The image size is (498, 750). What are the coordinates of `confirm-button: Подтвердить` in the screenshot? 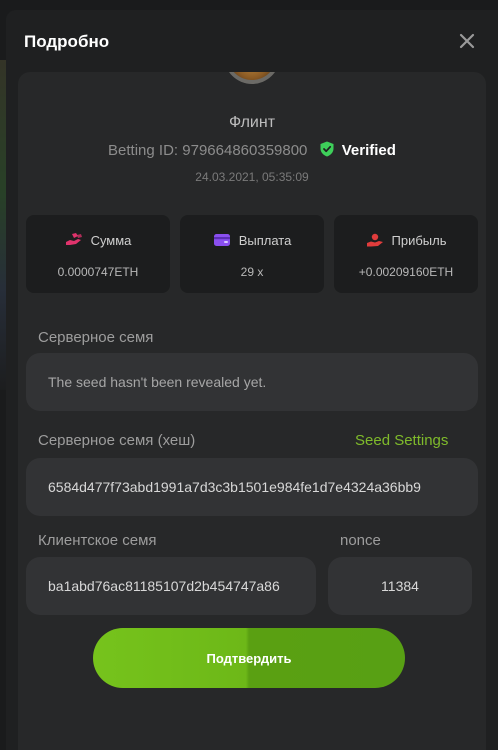 It's located at (249, 658).